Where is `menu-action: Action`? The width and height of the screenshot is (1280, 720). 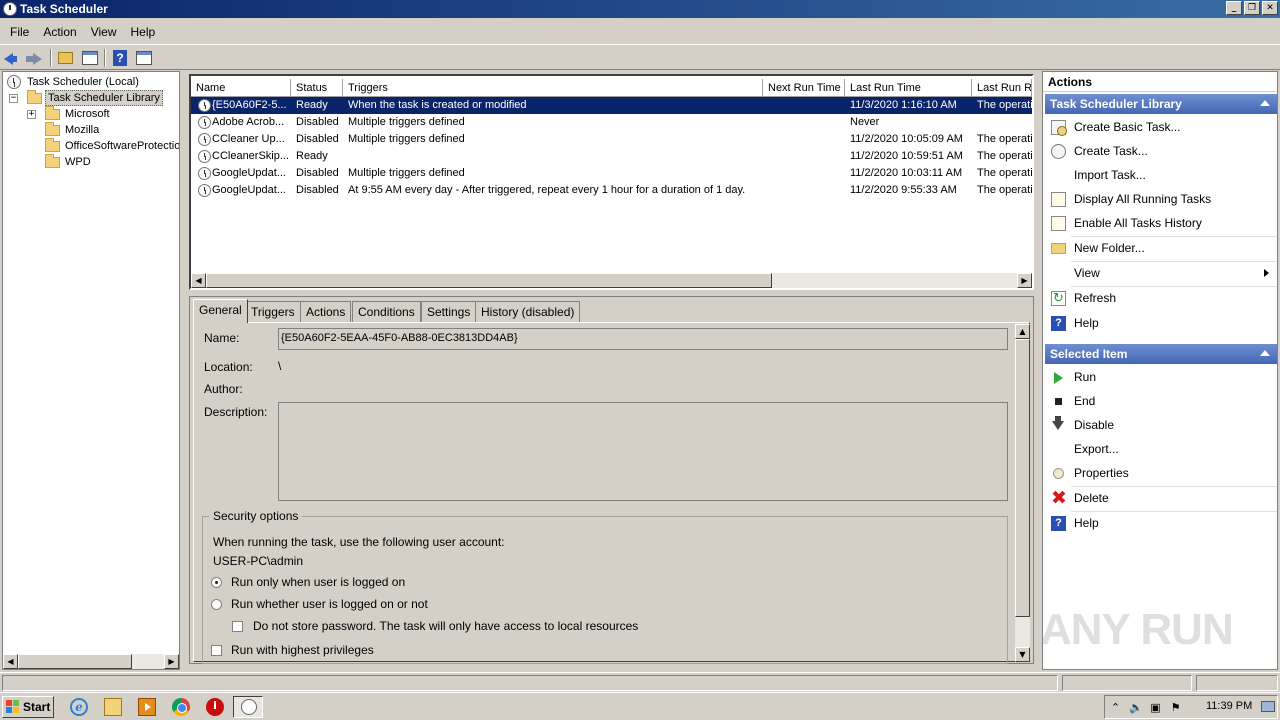 menu-action: Action is located at coordinates (59, 32).